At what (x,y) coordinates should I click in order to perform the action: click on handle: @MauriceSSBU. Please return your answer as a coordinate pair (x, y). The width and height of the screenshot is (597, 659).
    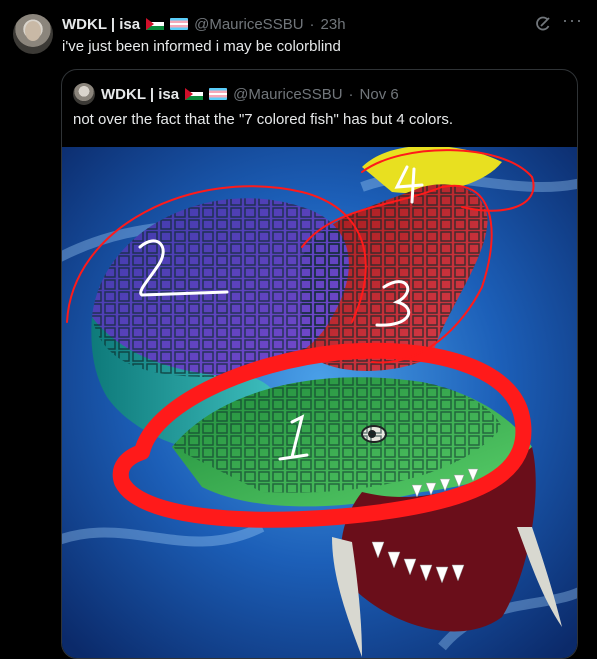
    Looking at the image, I should click on (248, 24).